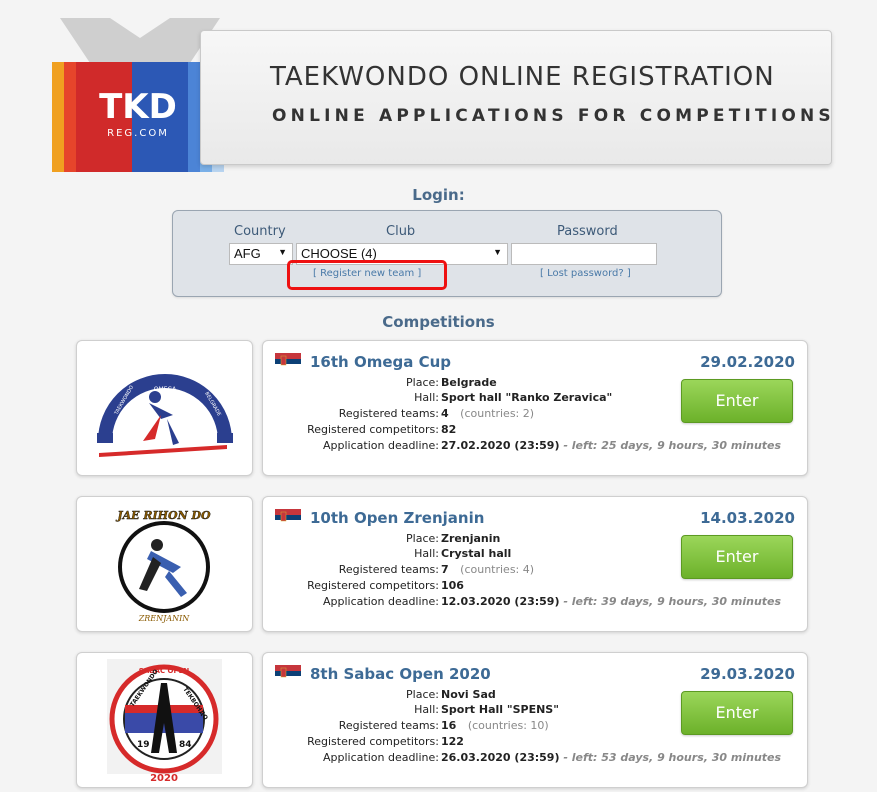 The image size is (877, 792). Describe the element at coordinates (247, 253) in the screenshot. I see `country-value: AFG` at that location.